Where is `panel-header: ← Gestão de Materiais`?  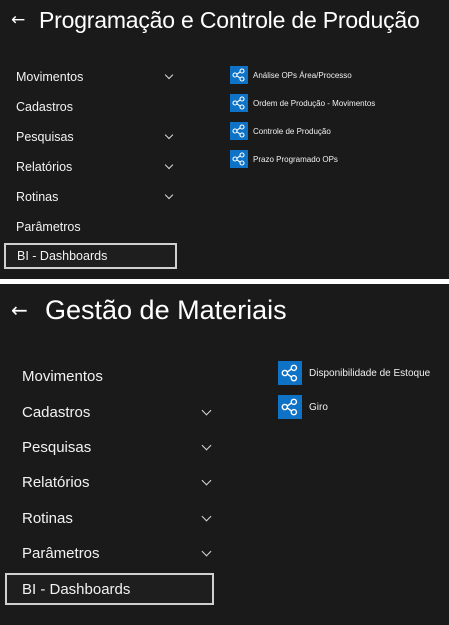 panel-header: ← Gestão de Materiais is located at coordinates (224, 310).